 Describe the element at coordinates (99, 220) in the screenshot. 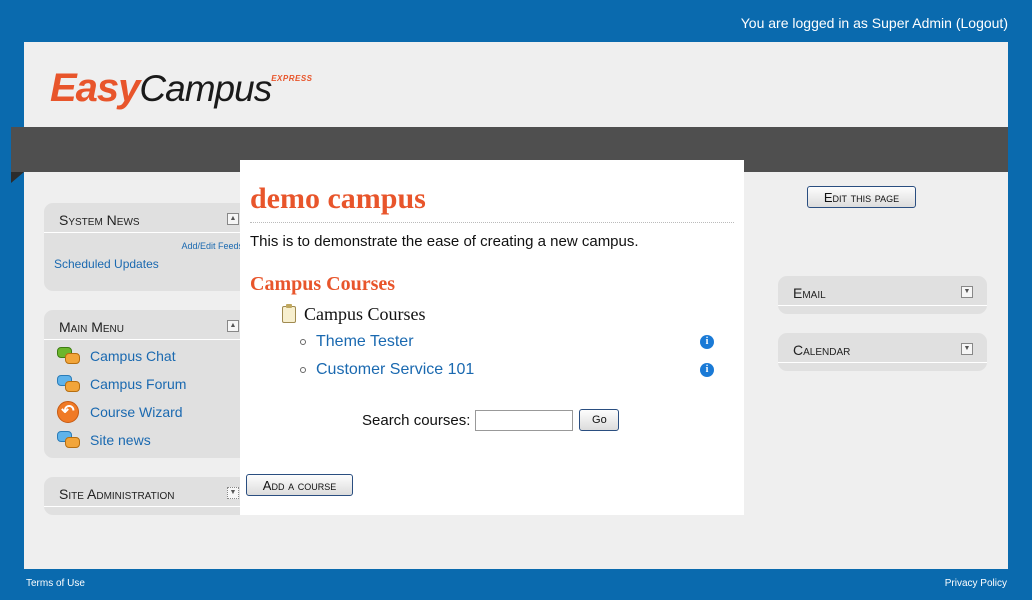

I see `system-news-title: System News` at that location.